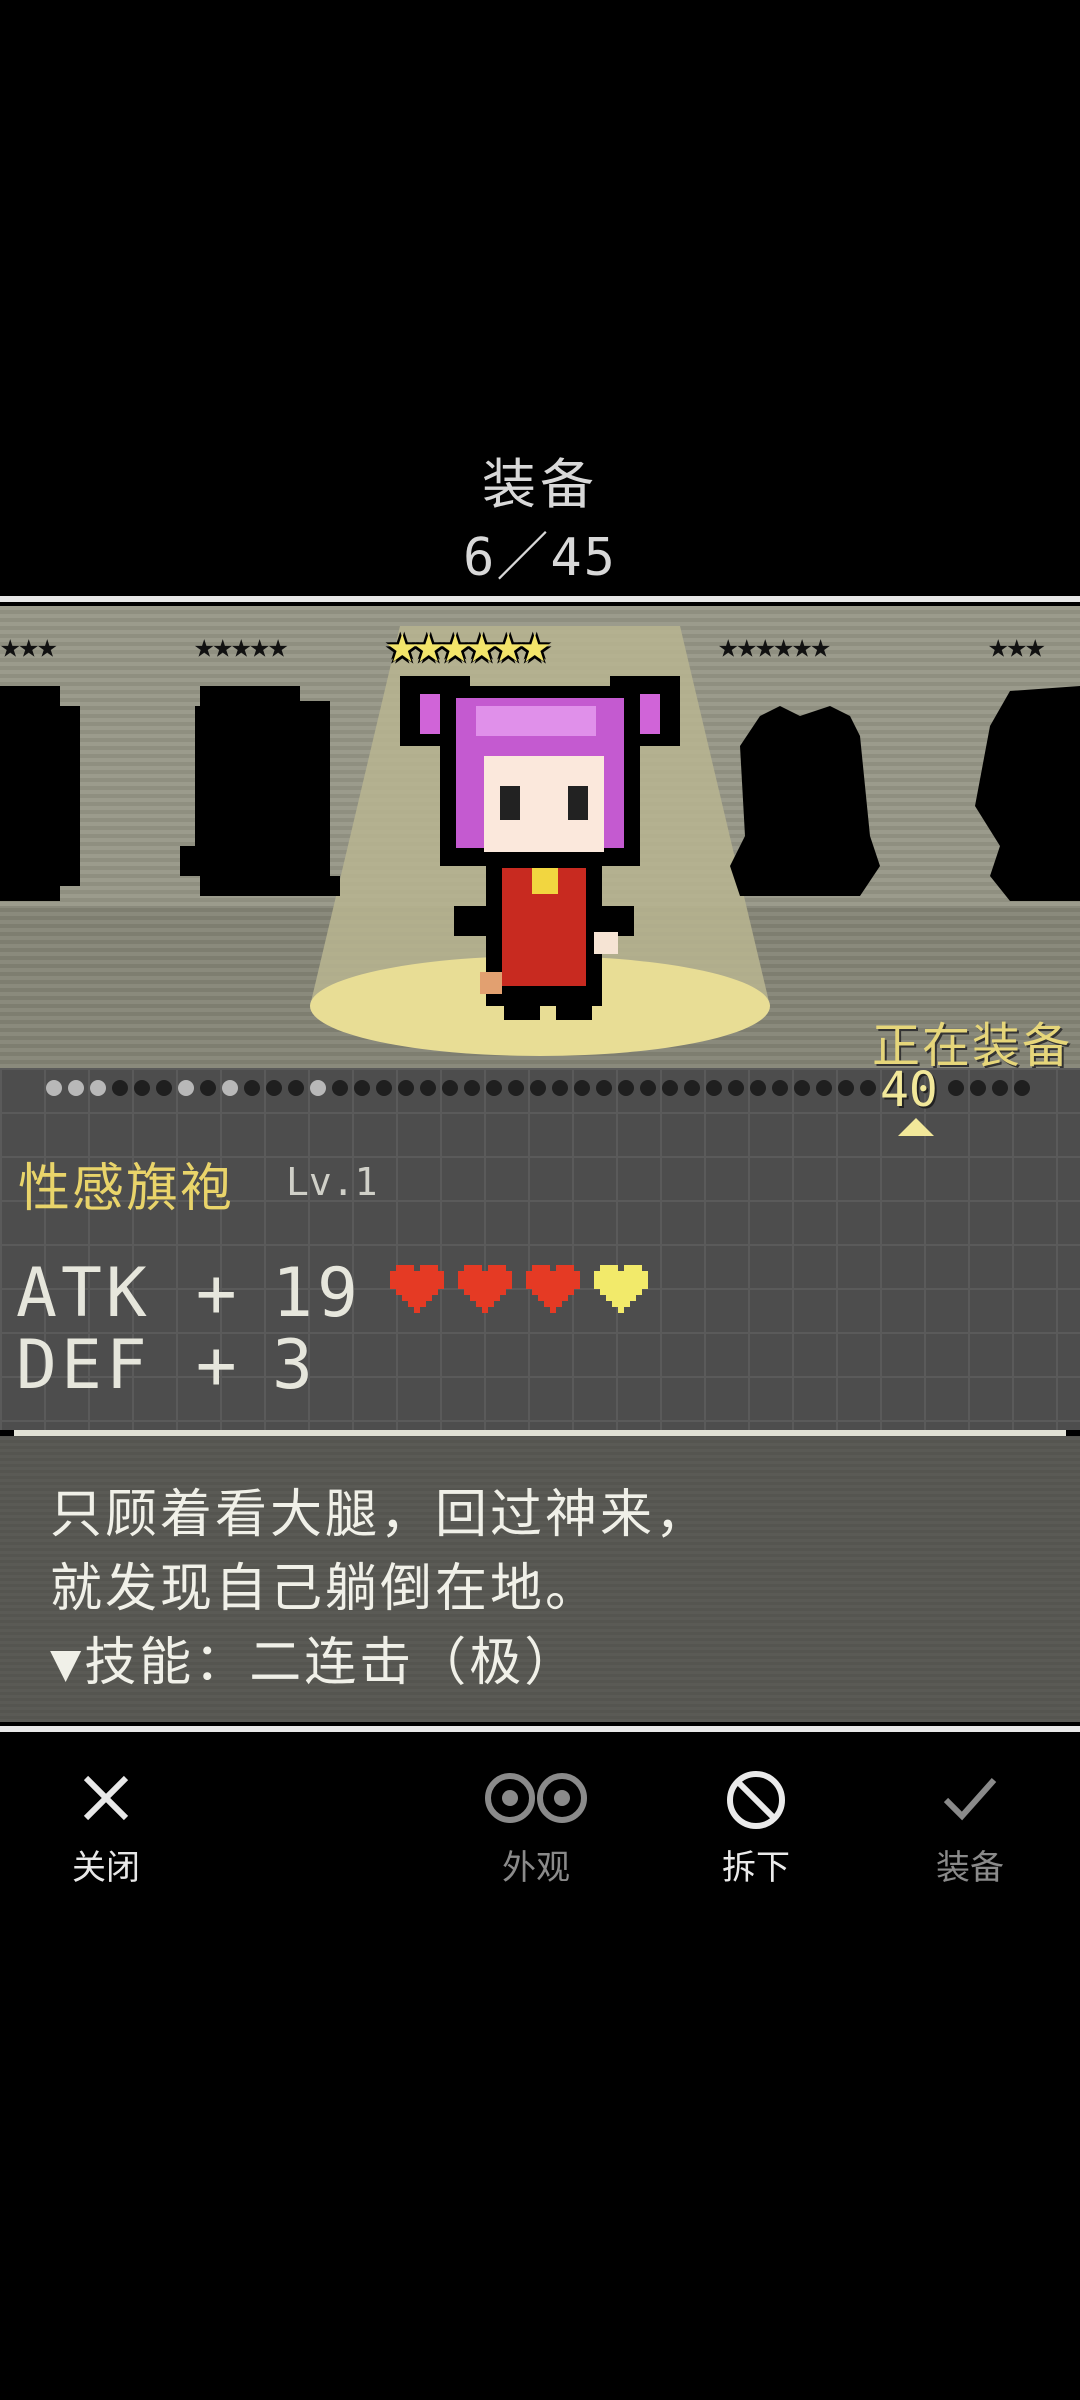 The width and height of the screenshot is (1080, 2400). Describe the element at coordinates (970, 1828) in the screenshot. I see `equip-button: 装备` at that location.